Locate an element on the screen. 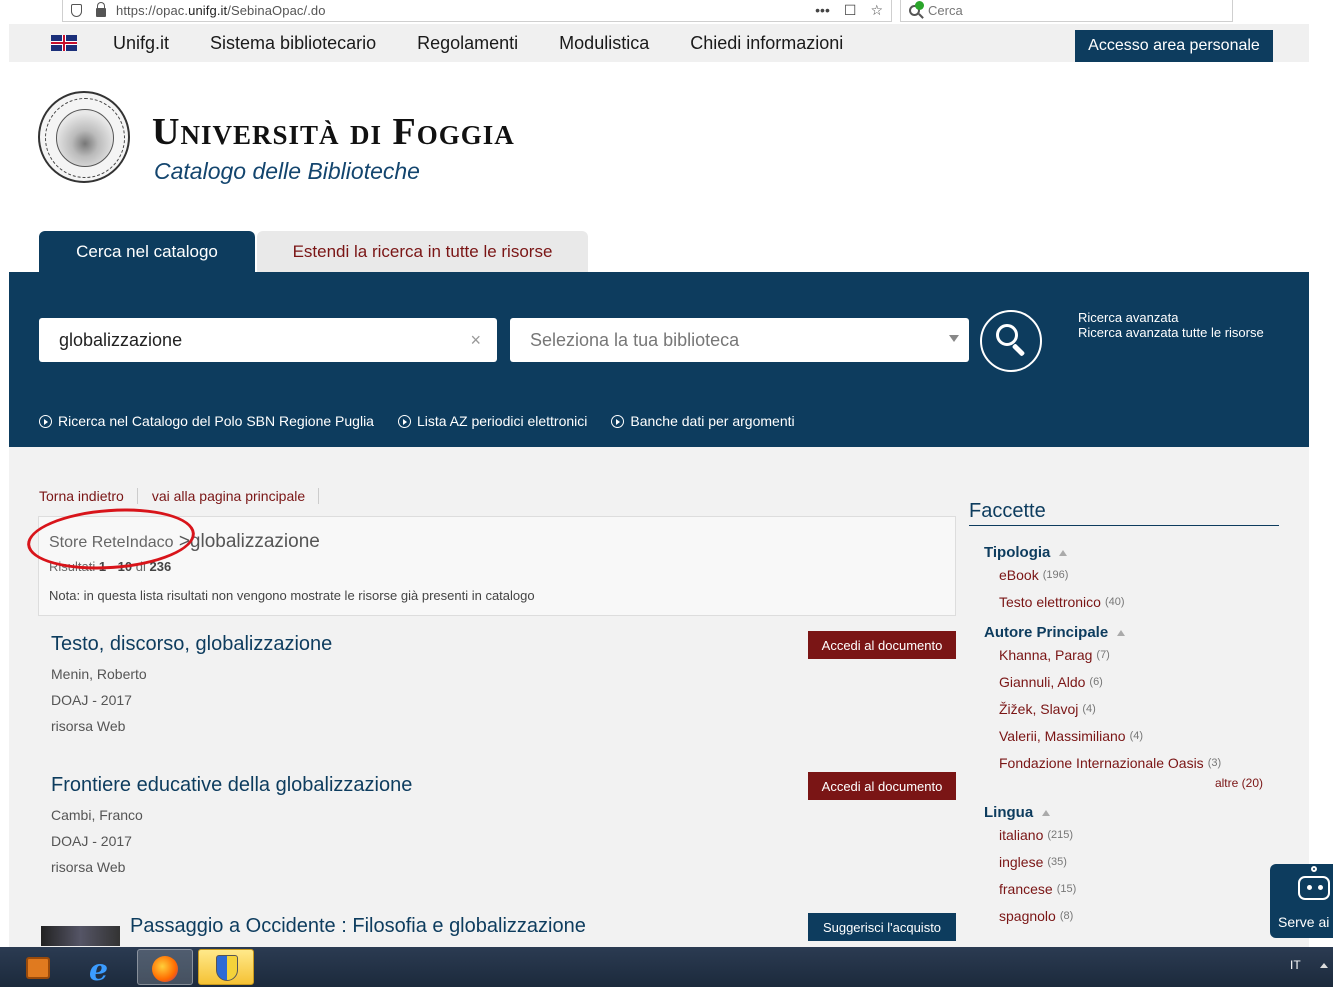 The image size is (1333, 988). security-shield-taskbar-icon is located at coordinates (226, 967).